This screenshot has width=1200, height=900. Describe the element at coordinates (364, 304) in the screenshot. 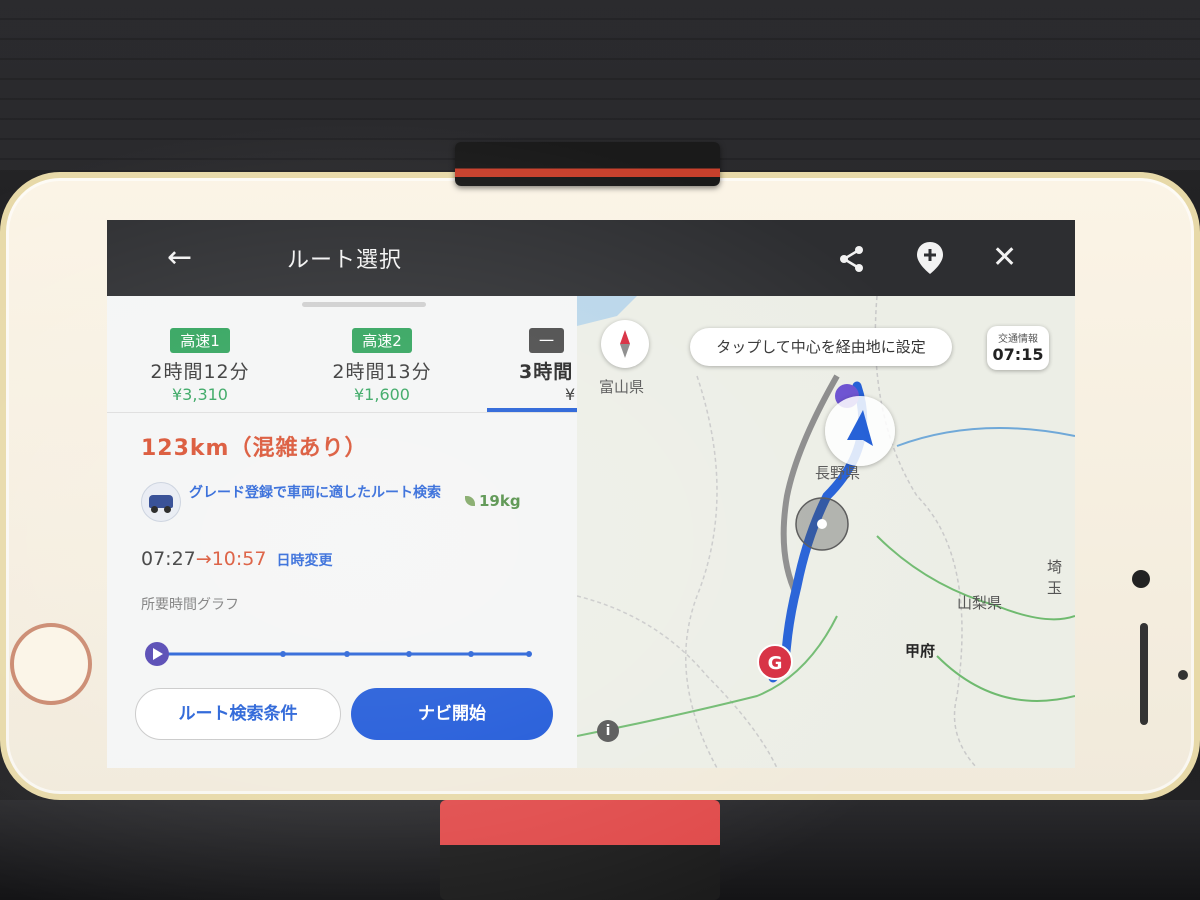

I see `drag-handle` at that location.